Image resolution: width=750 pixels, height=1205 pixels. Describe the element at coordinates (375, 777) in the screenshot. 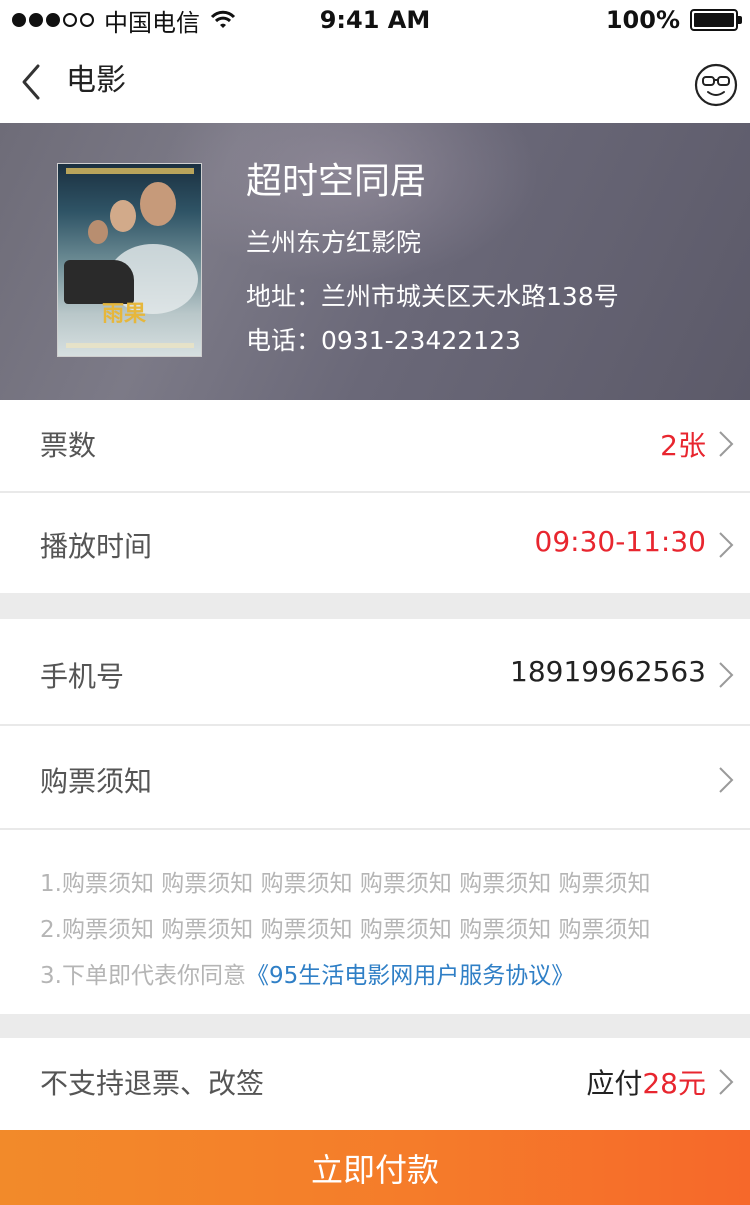

I see `purchase-notice-row: 购票须知` at that location.